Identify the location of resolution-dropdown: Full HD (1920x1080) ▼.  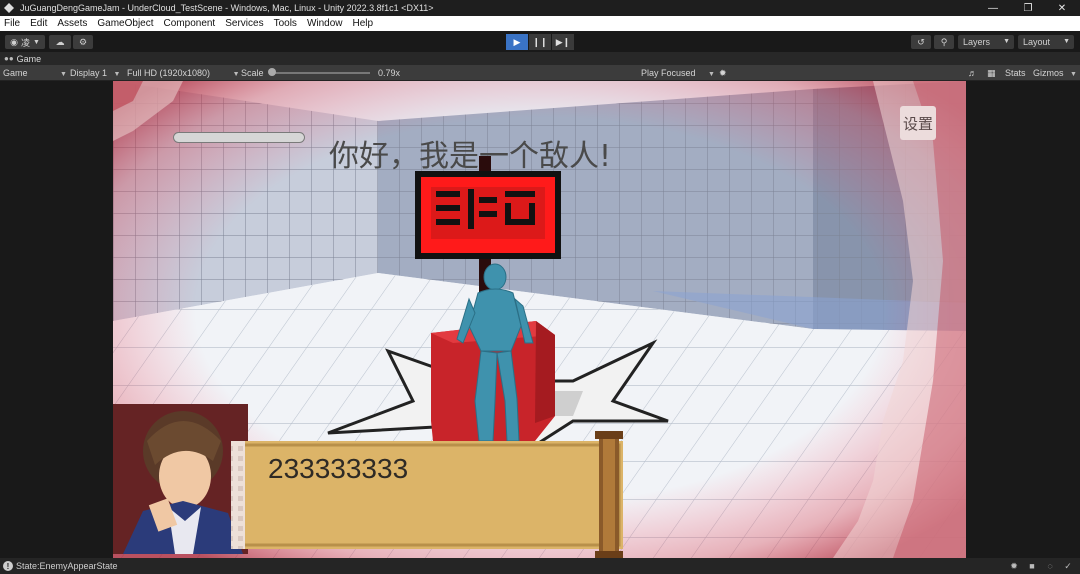
(183, 73).